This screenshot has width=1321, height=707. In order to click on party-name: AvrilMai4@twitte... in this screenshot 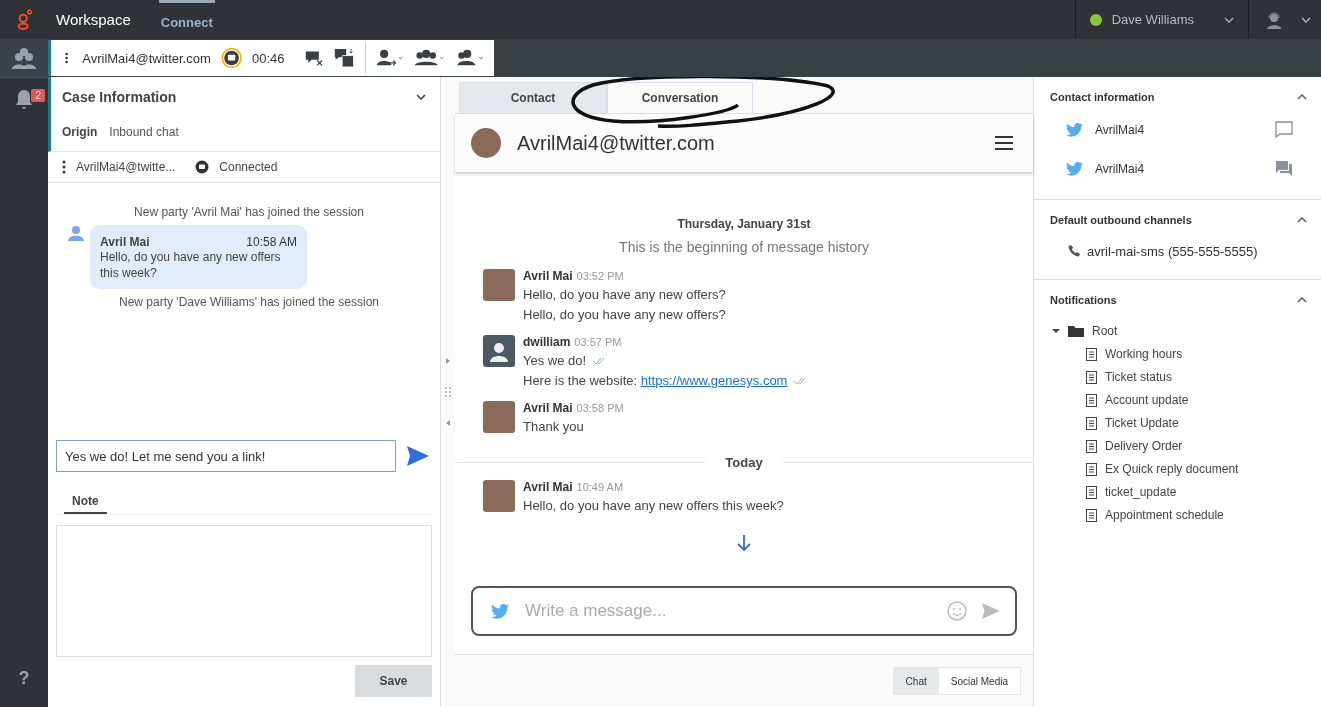, I will do `click(126, 167)`.